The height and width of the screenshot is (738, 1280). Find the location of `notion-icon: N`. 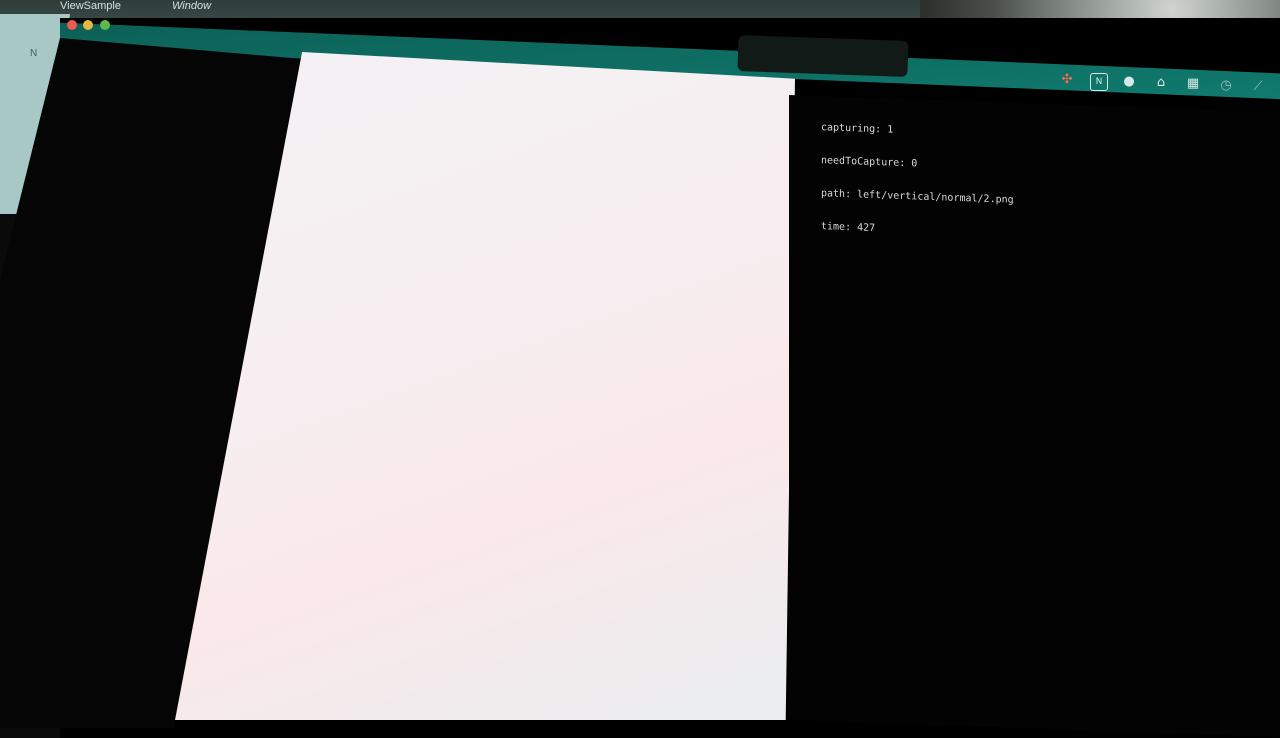

notion-icon: N is located at coordinates (1099, 82).